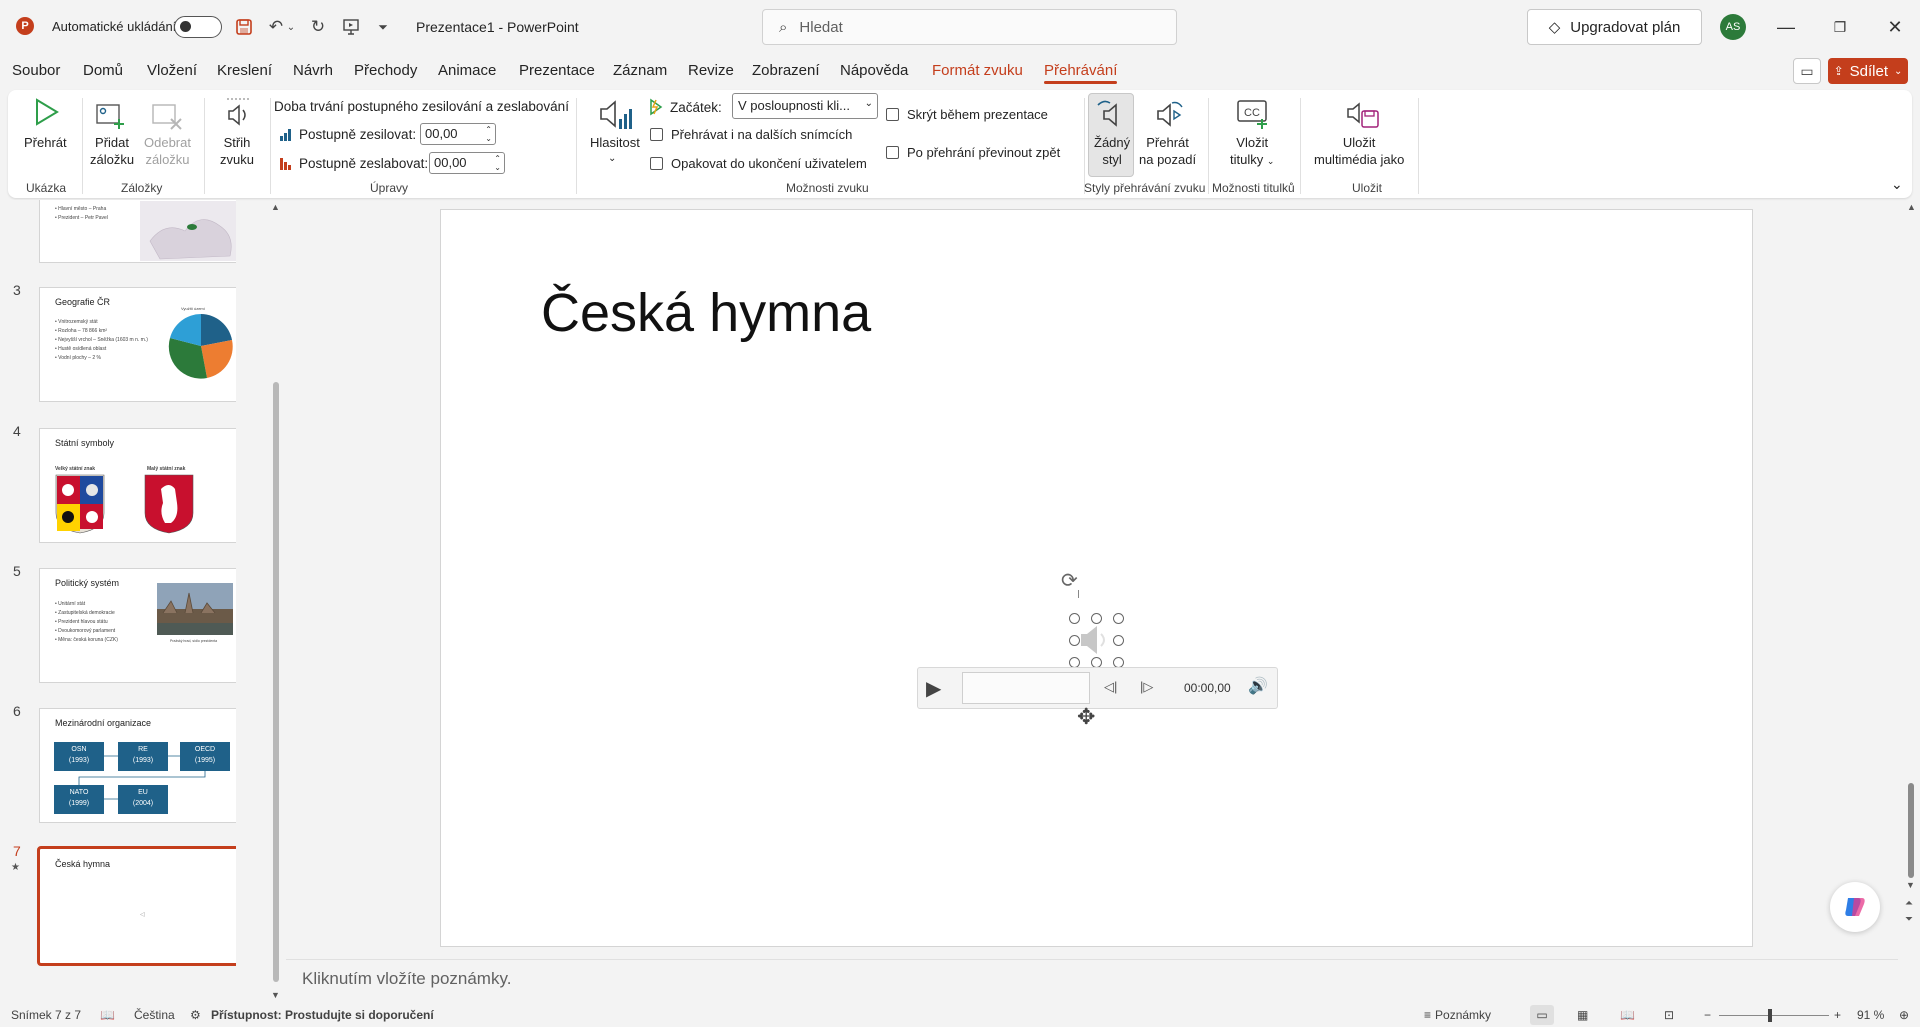 The height and width of the screenshot is (1027, 1920). I want to click on tab-zobrazeni: Zobrazení, so click(786, 70).